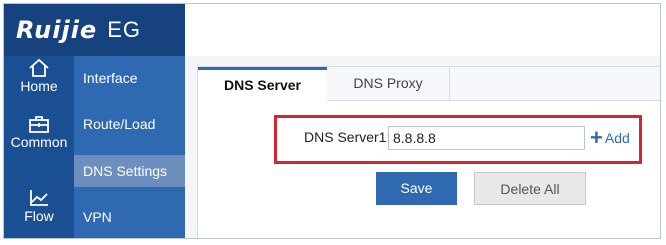 This screenshot has height=245, width=666. I want to click on product-name: EG, so click(124, 29).